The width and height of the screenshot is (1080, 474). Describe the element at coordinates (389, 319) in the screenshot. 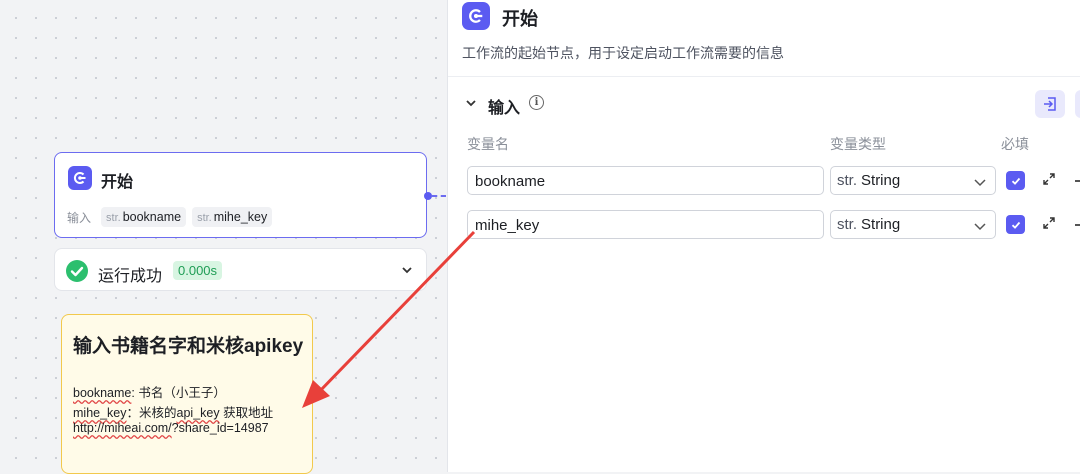

I see `annotation-arrow` at that location.